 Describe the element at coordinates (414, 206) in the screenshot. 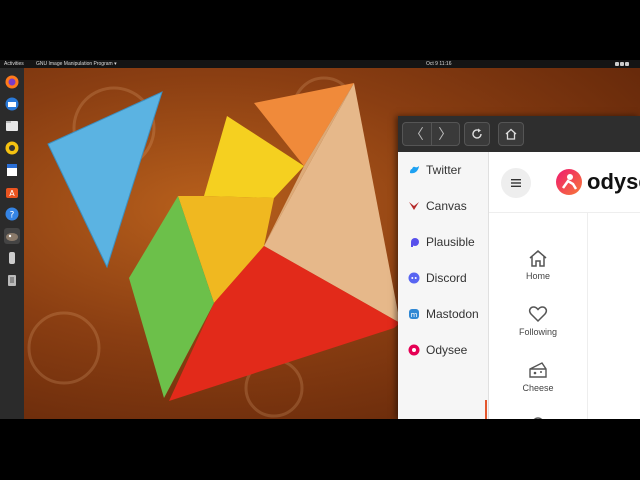

I see `canvas-icon` at that location.